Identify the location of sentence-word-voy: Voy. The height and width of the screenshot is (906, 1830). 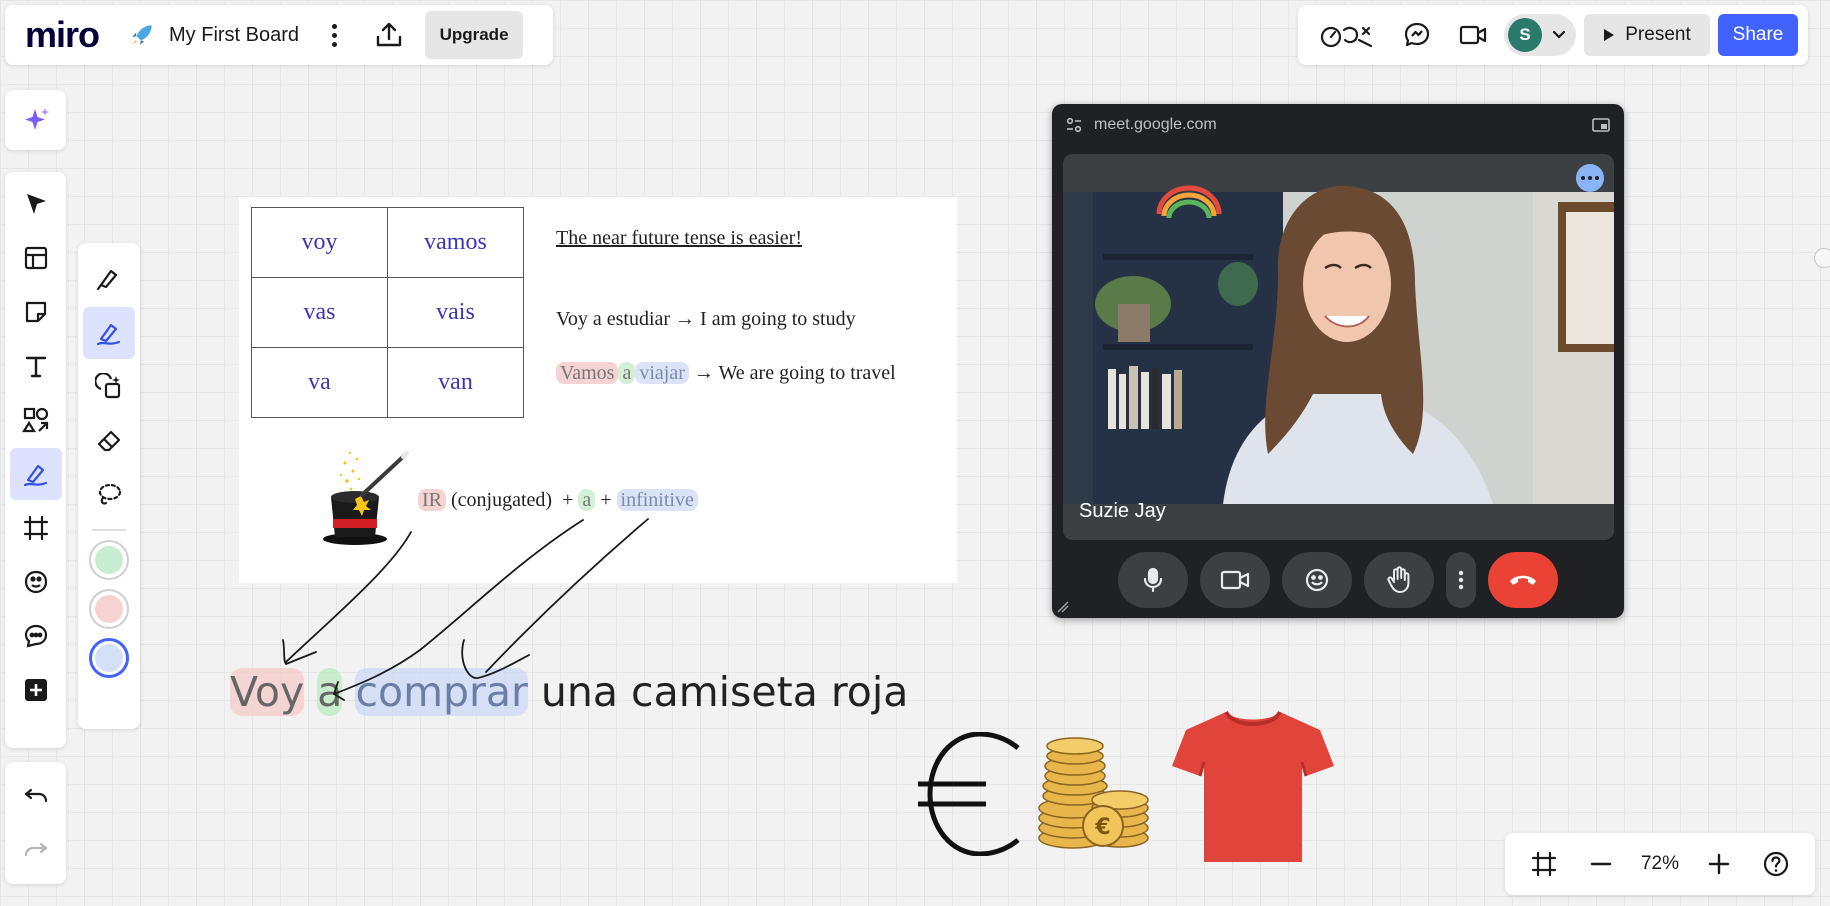
(267, 692).